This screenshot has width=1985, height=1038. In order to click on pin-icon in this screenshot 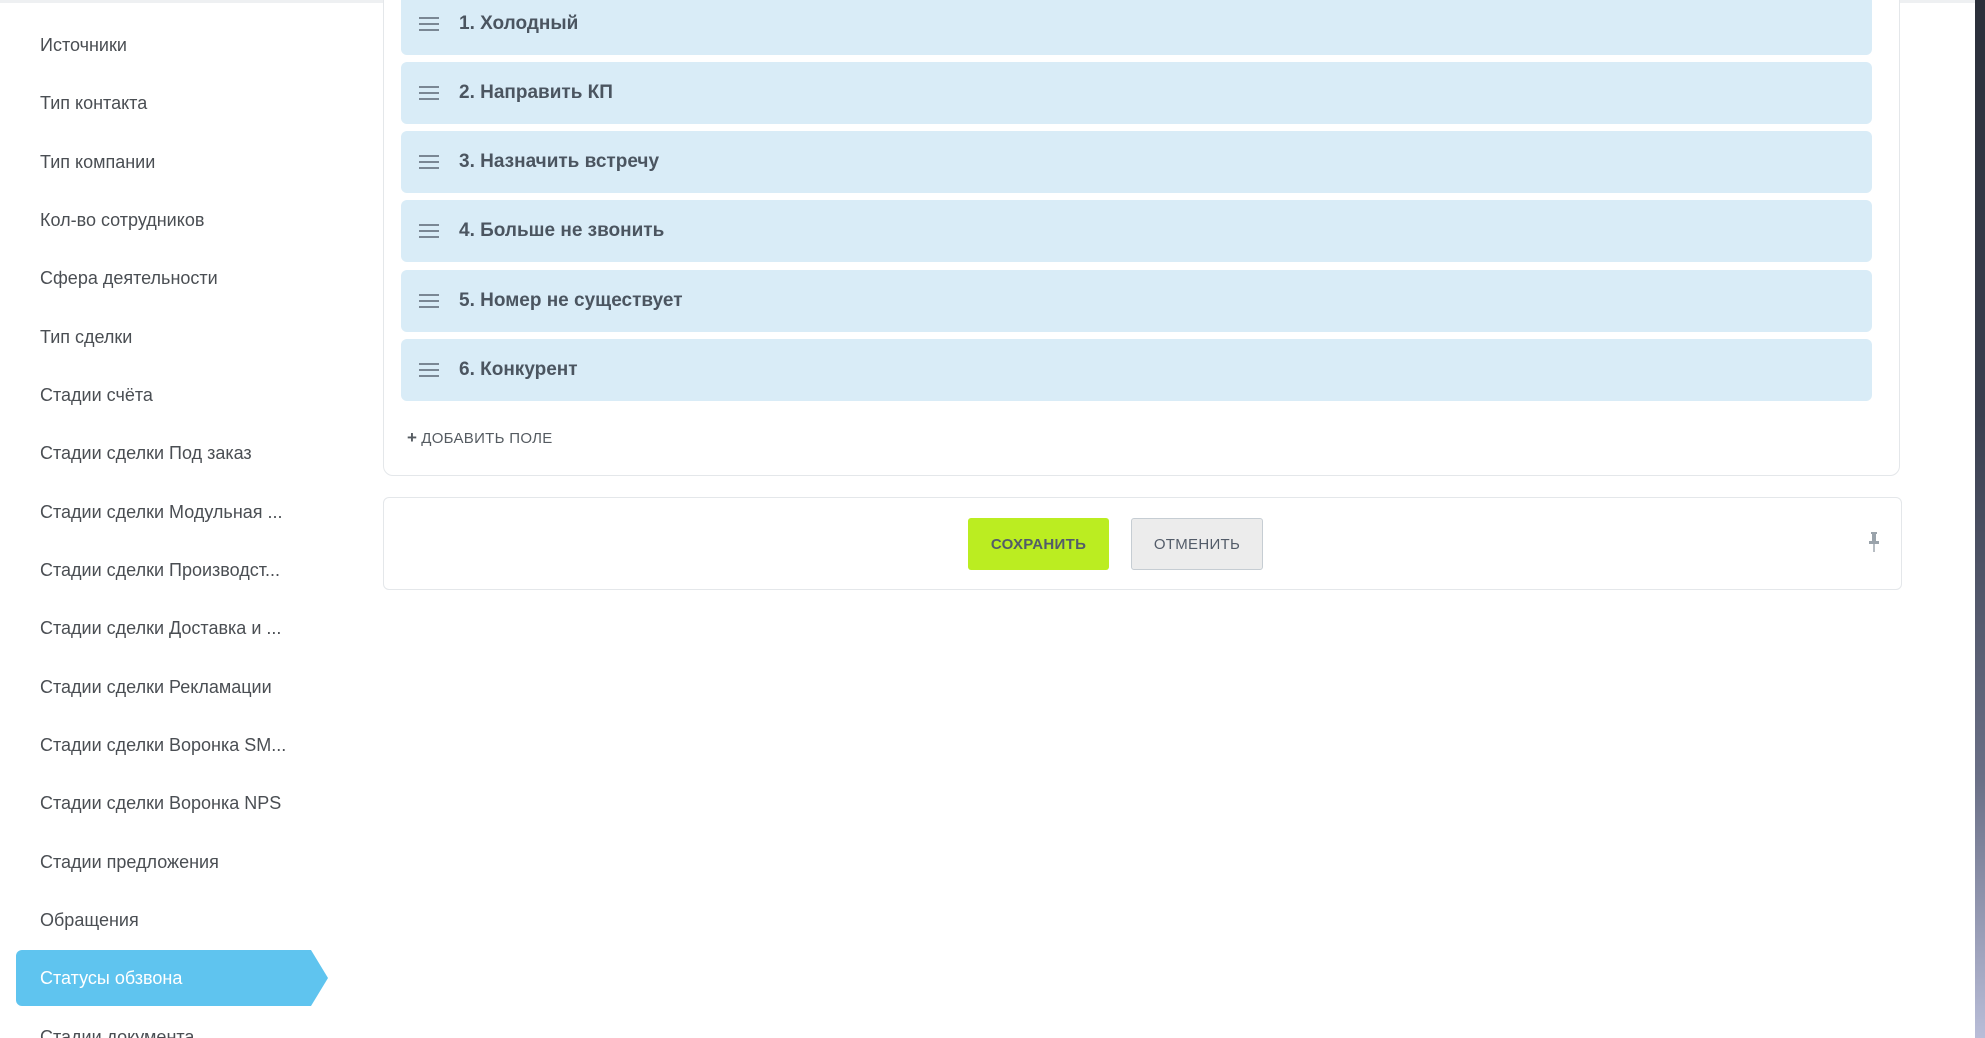, I will do `click(1874, 542)`.